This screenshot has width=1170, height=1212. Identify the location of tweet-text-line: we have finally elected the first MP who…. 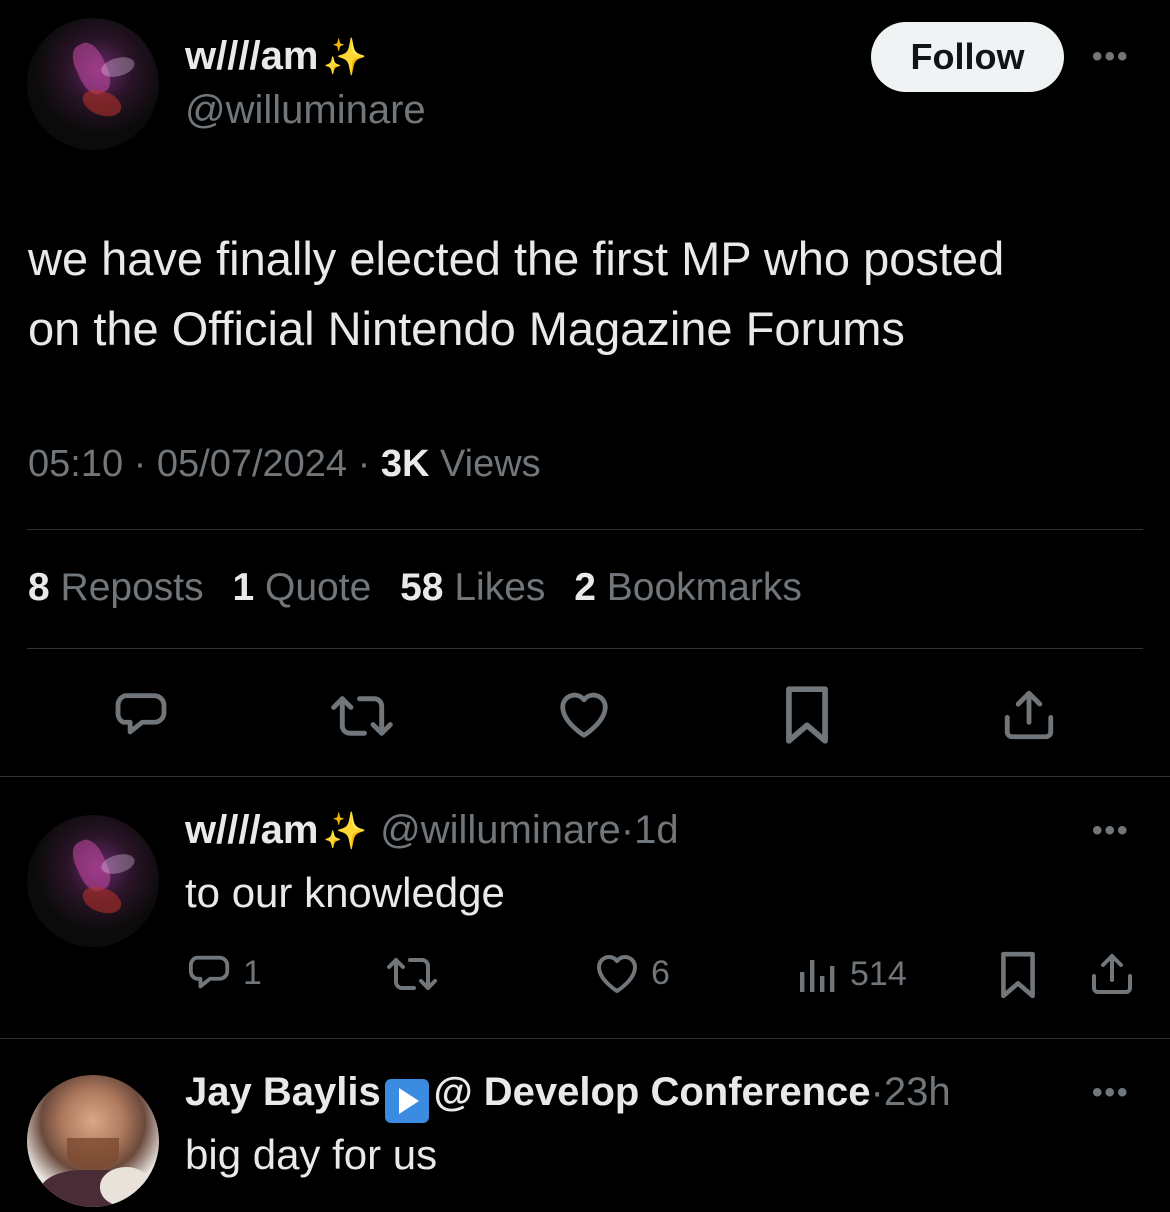
(516, 258).